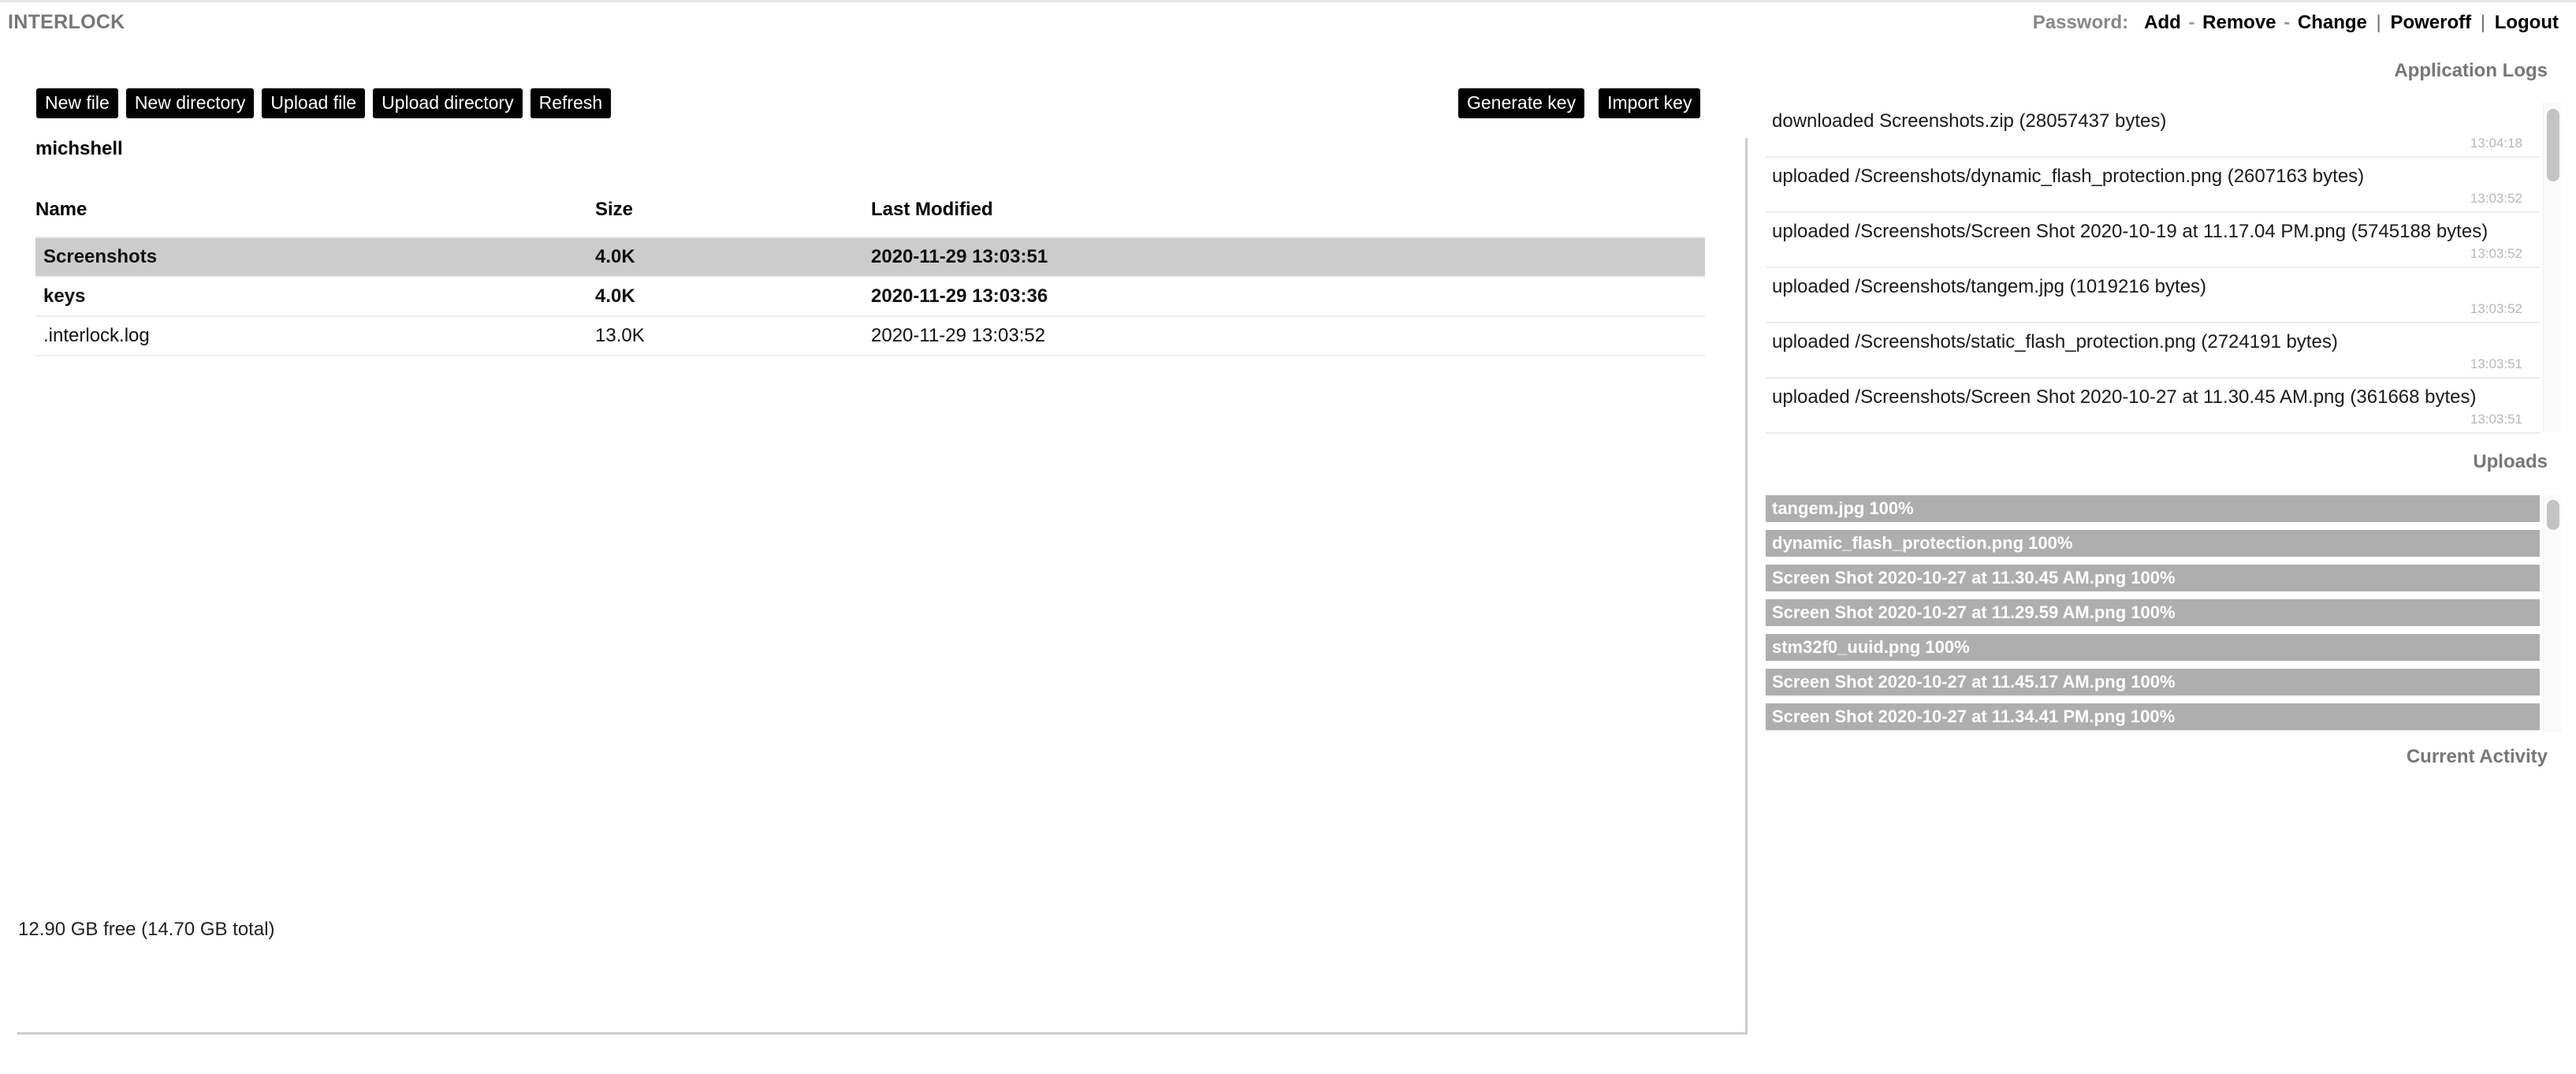  What do you see at coordinates (2080, 22) in the screenshot?
I see `password-label: Password:` at bounding box center [2080, 22].